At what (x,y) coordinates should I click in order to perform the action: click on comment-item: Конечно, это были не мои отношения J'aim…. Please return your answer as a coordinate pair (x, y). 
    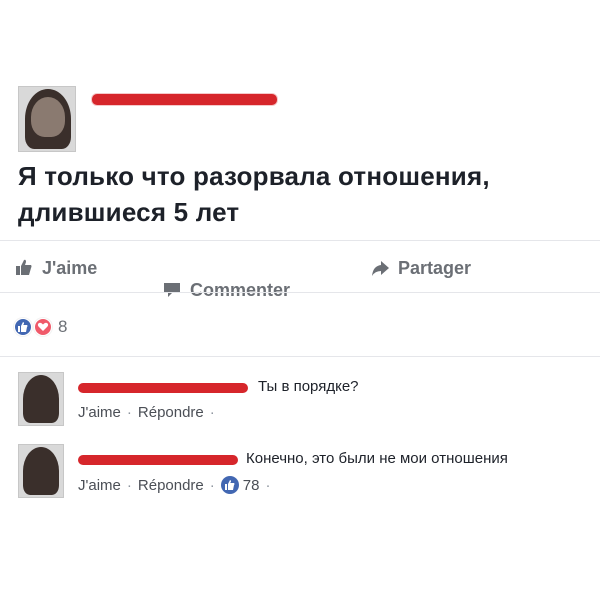
    Looking at the image, I should click on (308, 480).